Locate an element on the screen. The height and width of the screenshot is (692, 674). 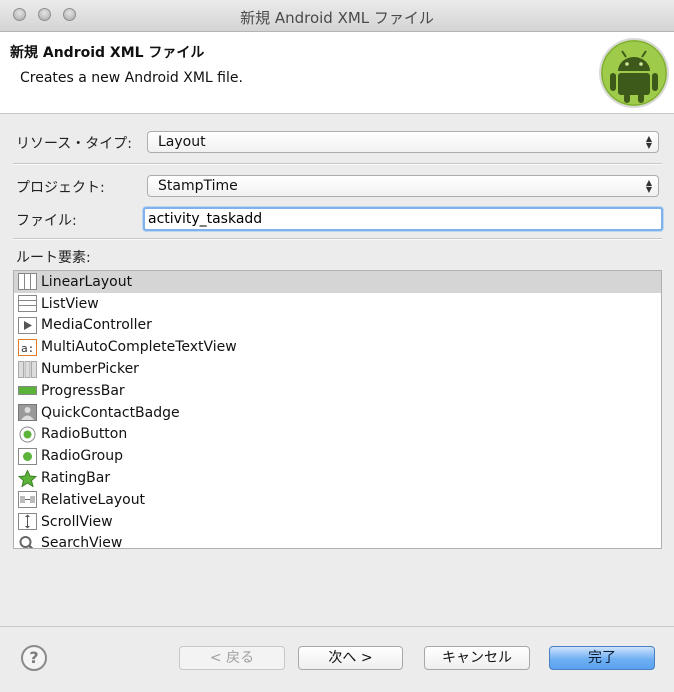
title-bar: 新規 Android XML ファイル is located at coordinates (337, 16).